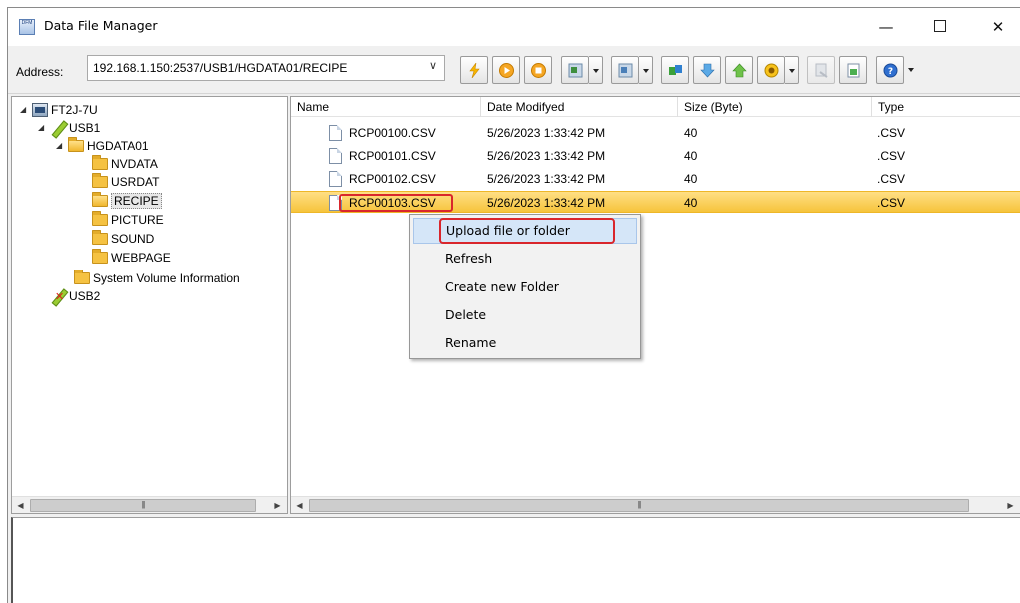 The width and height of the screenshot is (1020, 603). Describe the element at coordinates (220, 68) in the screenshot. I see `address-value: 192.168.1.150:2537/USB1/HGDATA01/RECIPE` at that location.